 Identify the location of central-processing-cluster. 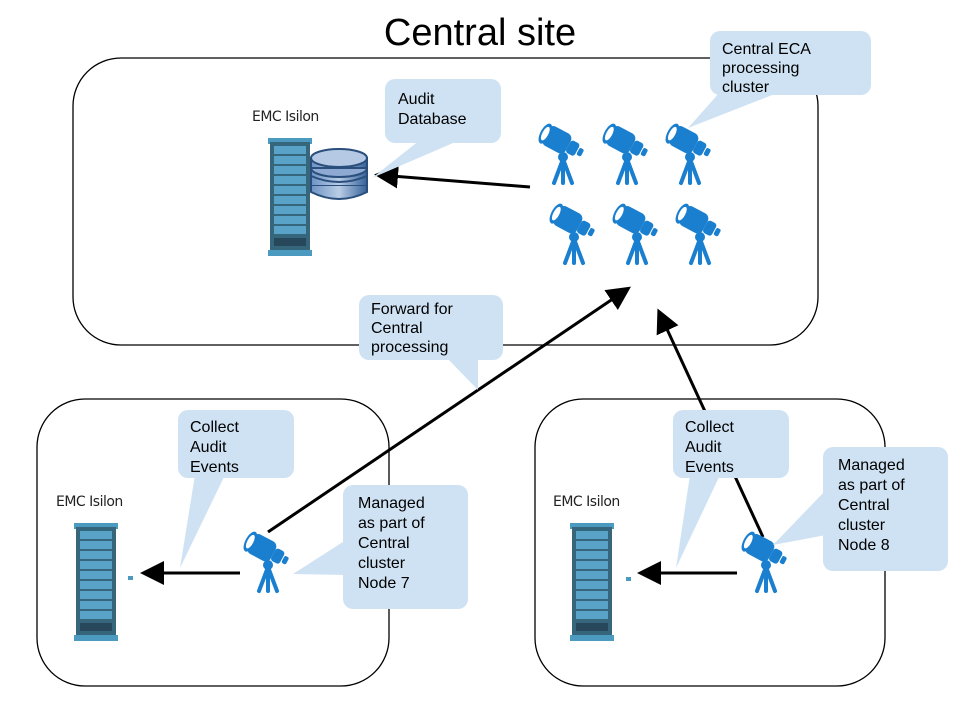
(630, 192).